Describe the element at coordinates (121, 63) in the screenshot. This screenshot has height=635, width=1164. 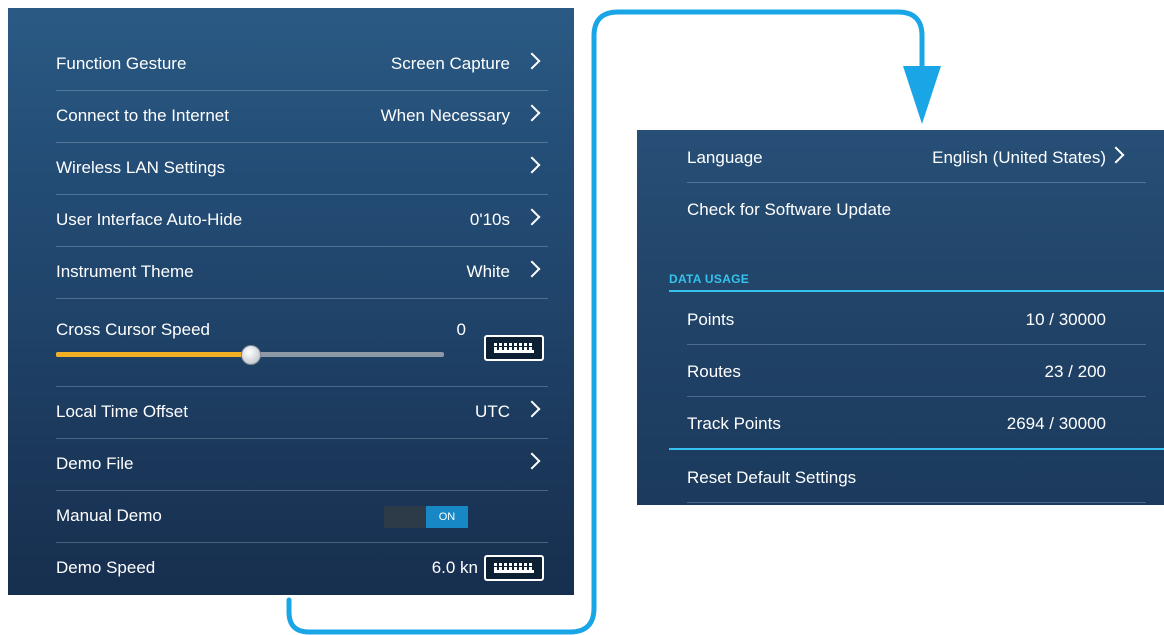
I see `row-label: Function Gesture` at that location.